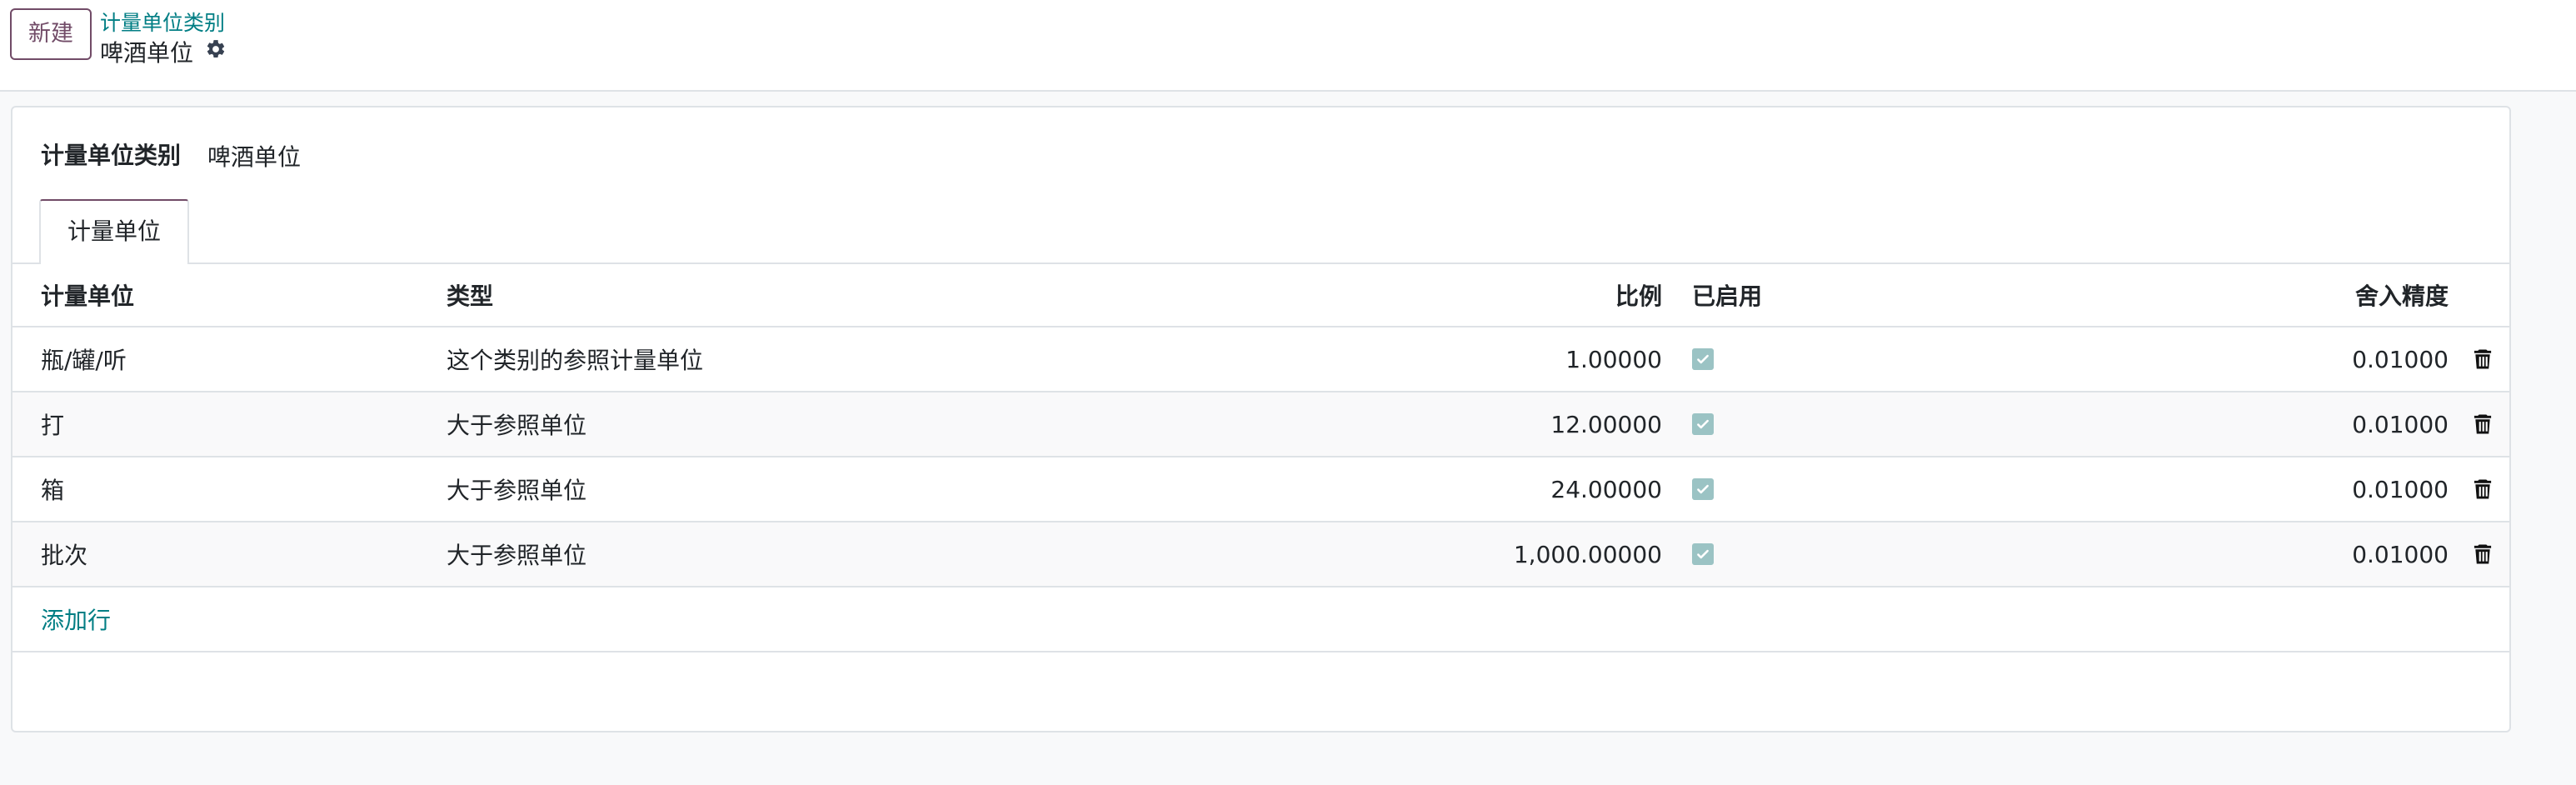  Describe the element at coordinates (1260, 490) in the screenshot. I see `table-row: 箱 大于参照单位 24.00000 0.01000` at that location.